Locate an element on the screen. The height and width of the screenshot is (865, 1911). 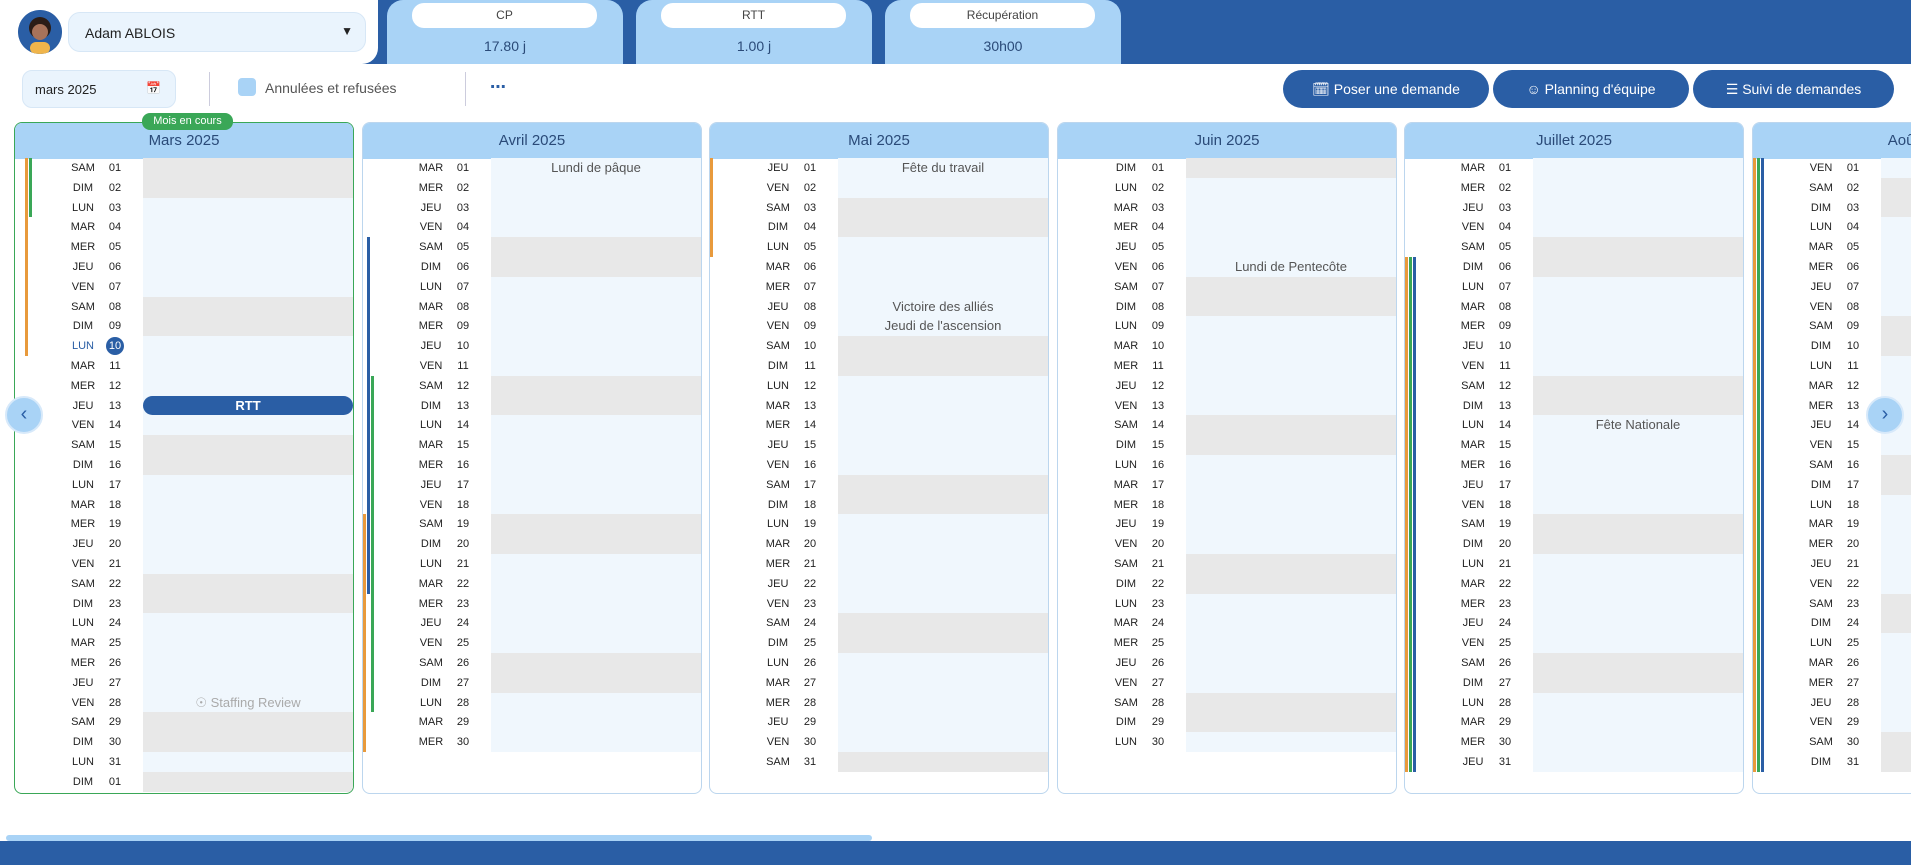
day-row: MAR 03 is located at coordinates (1227, 207).